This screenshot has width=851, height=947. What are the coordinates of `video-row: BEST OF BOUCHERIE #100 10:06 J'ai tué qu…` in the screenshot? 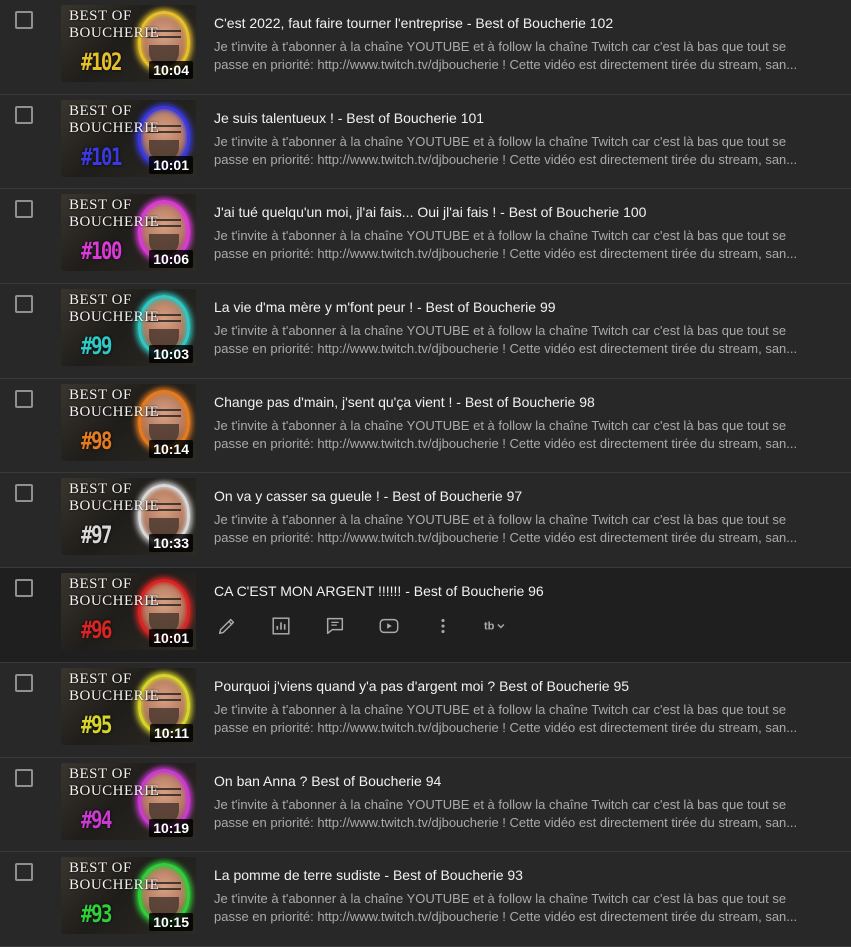 It's located at (425, 237).